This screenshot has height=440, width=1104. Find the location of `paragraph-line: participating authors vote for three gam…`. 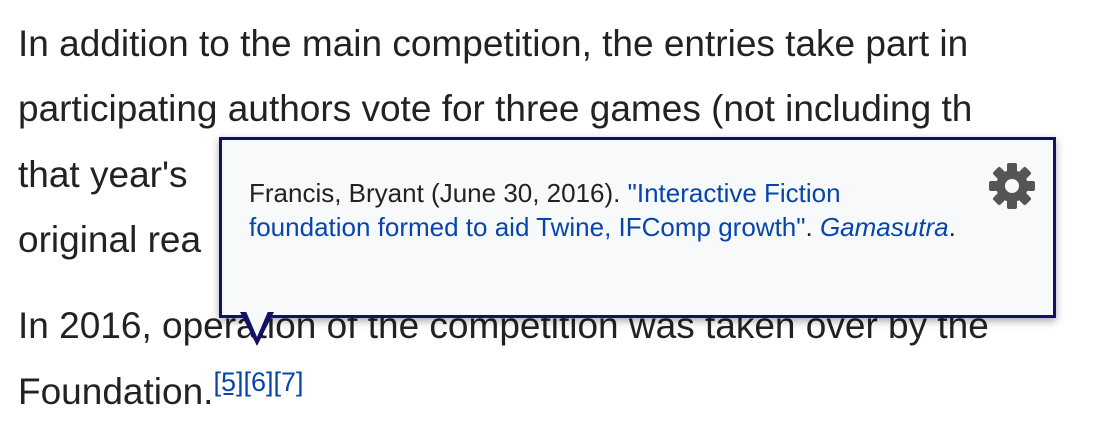

paragraph-line: participating authors vote for three gam… is located at coordinates (495, 108).